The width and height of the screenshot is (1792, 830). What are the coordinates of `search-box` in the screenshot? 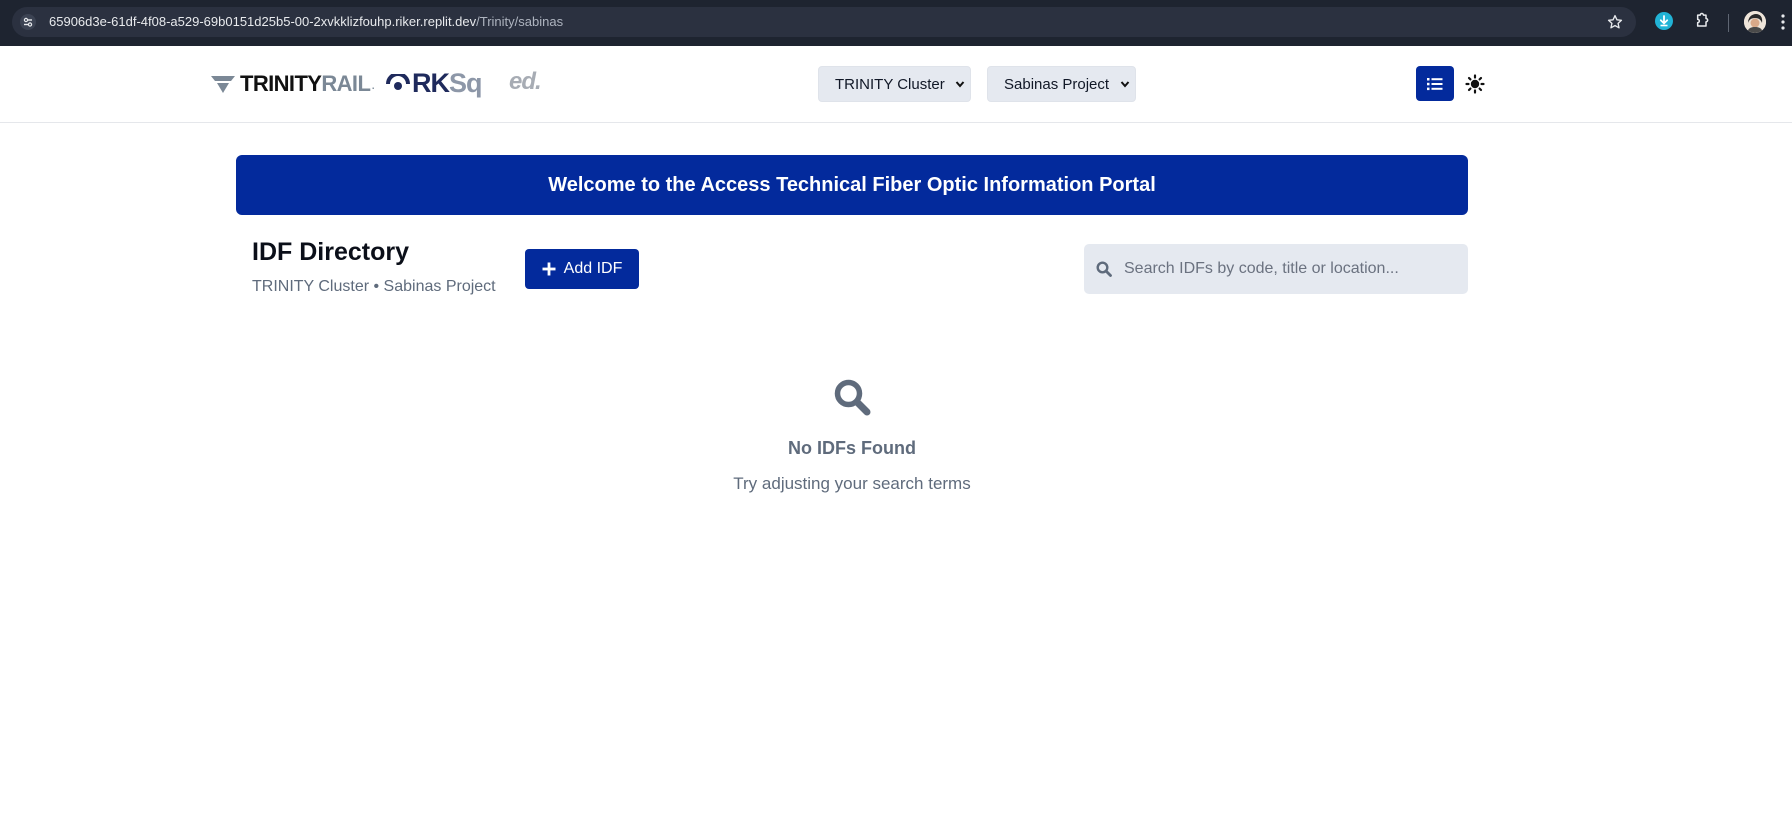 It's located at (1276, 269).